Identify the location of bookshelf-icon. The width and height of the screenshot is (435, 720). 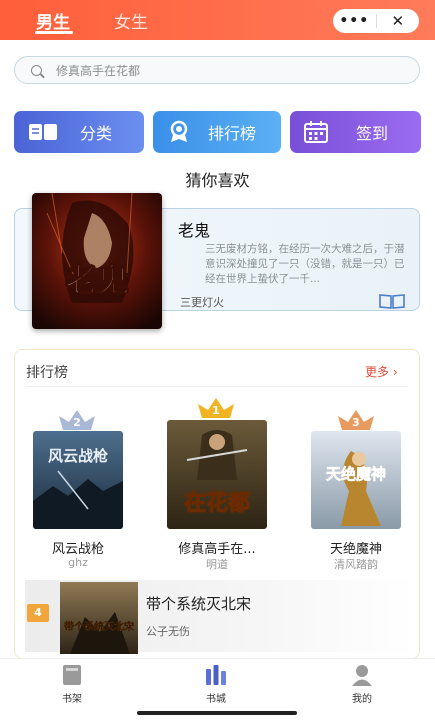
(72, 675).